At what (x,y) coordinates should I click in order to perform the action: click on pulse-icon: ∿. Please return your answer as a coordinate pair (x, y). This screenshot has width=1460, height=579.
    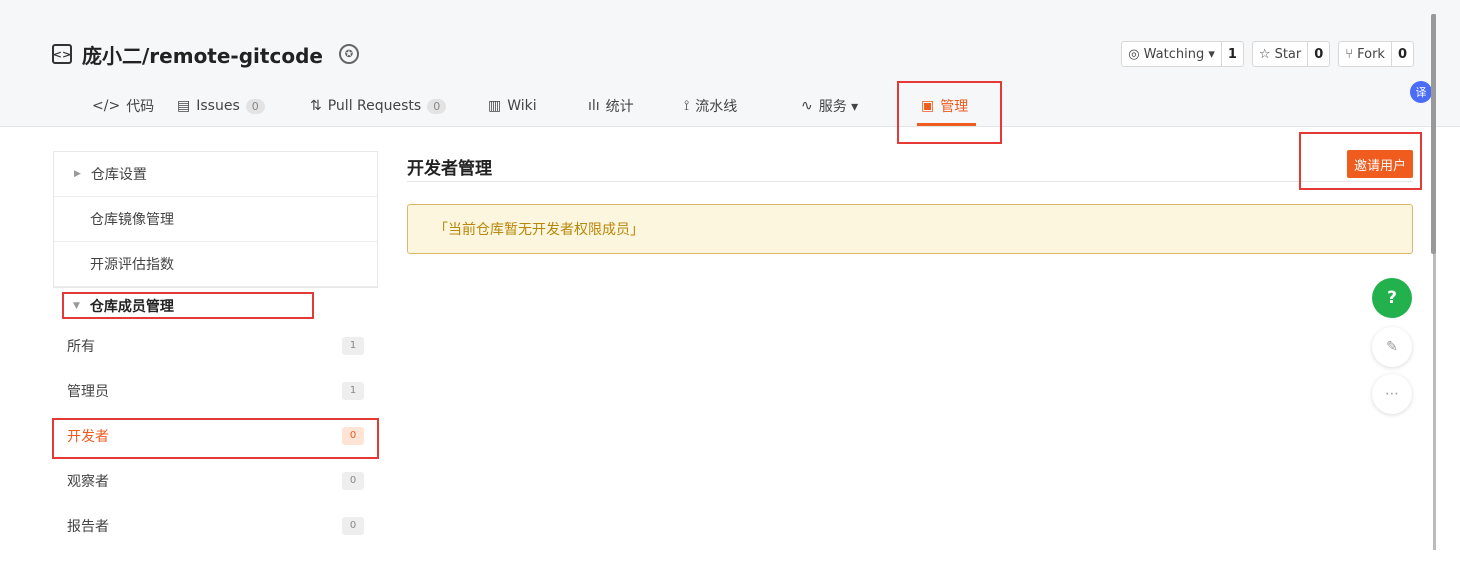
    Looking at the image, I should click on (807, 106).